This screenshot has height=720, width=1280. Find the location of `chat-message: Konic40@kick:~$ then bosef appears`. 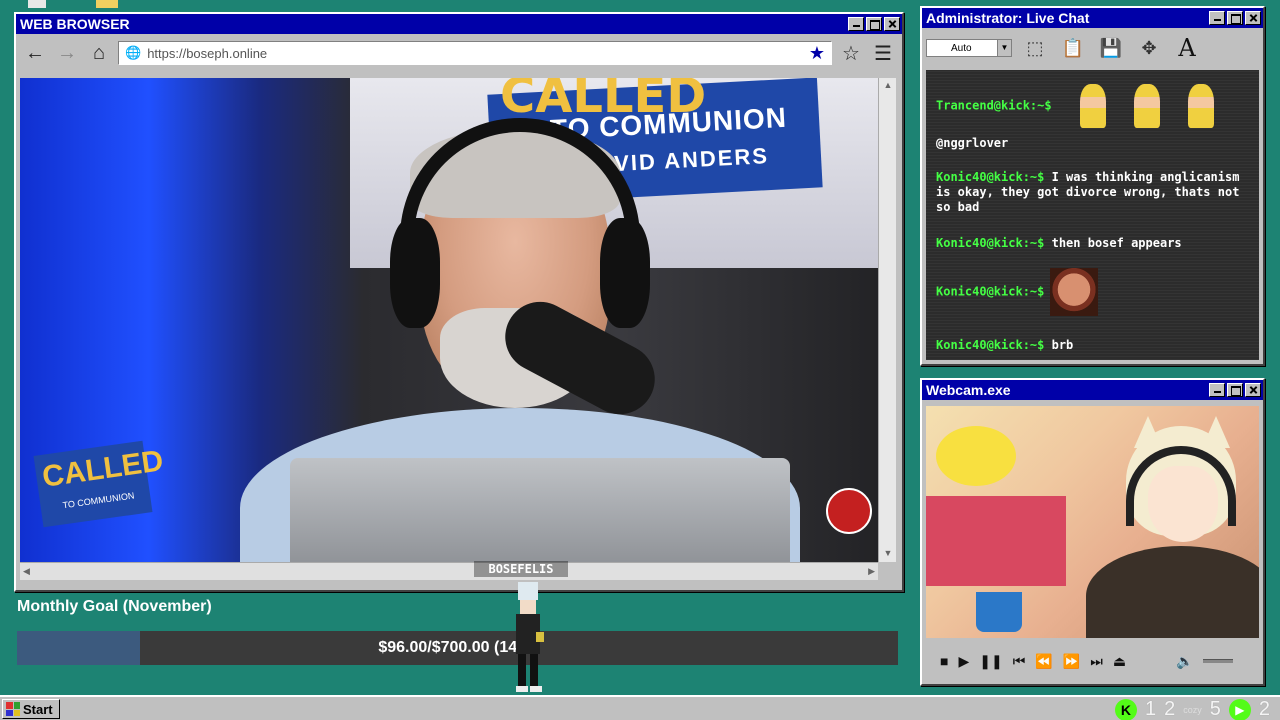

chat-message: Konic40@kick:~$ then bosef appears is located at coordinates (1096, 243).